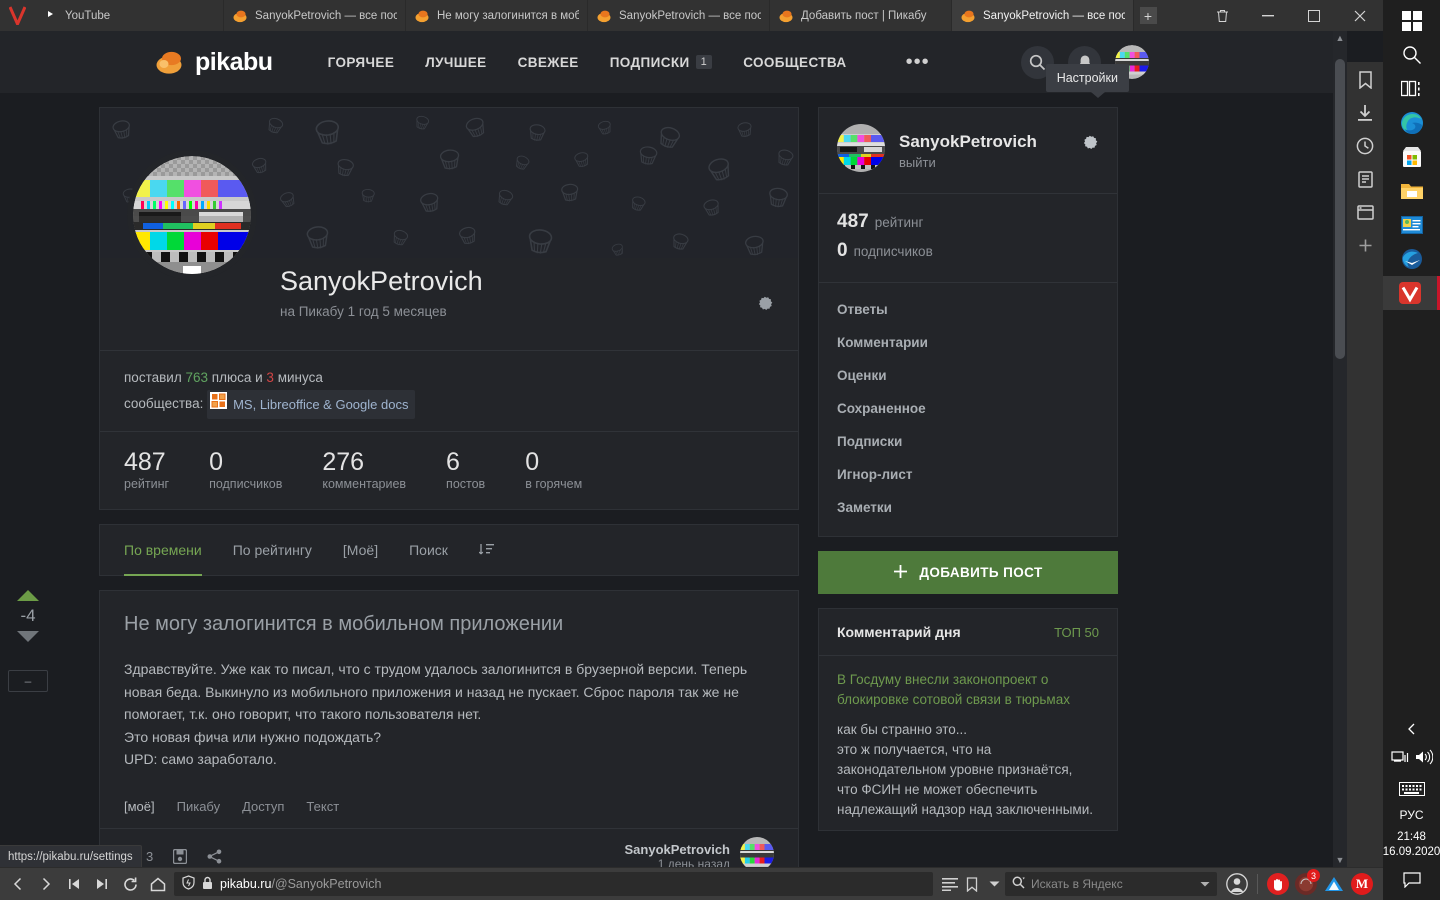  What do you see at coordinates (794, 62) in the screenshot?
I see `nav-item-communities: СООБЩЕСТВА` at bounding box center [794, 62].